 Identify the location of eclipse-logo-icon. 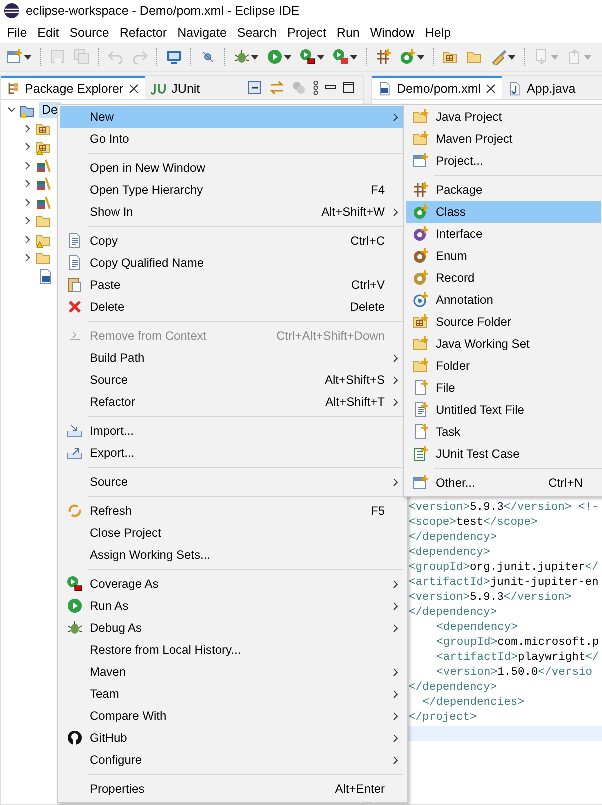
(12, 11).